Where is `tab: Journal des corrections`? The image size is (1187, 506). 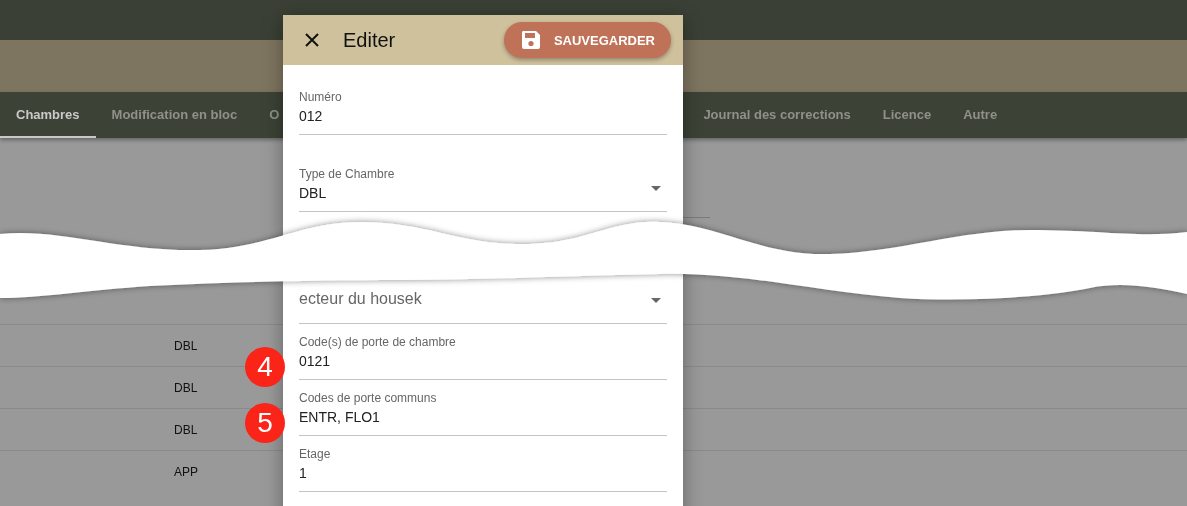 tab: Journal des corrections is located at coordinates (777, 115).